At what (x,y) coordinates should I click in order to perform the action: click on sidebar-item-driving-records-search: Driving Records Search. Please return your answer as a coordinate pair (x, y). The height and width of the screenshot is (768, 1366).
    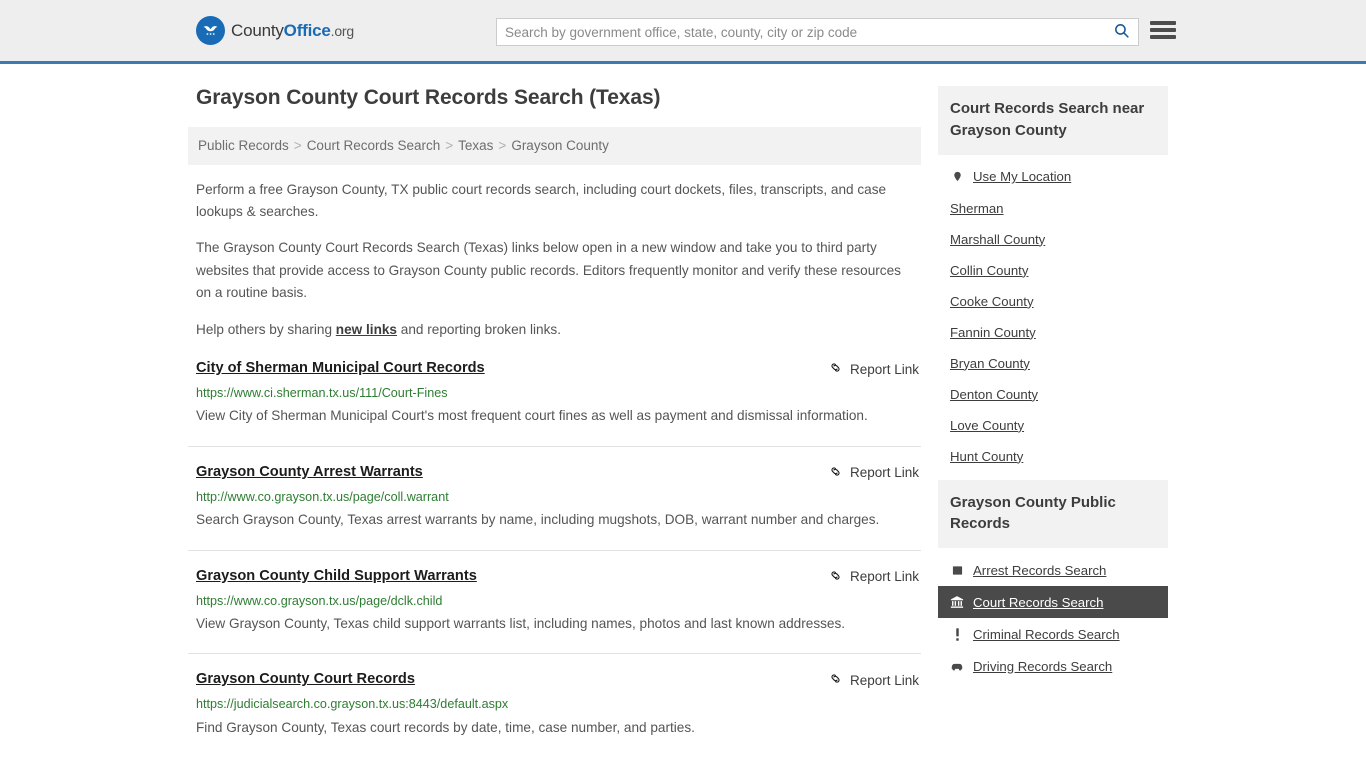
    Looking at the image, I should click on (1053, 666).